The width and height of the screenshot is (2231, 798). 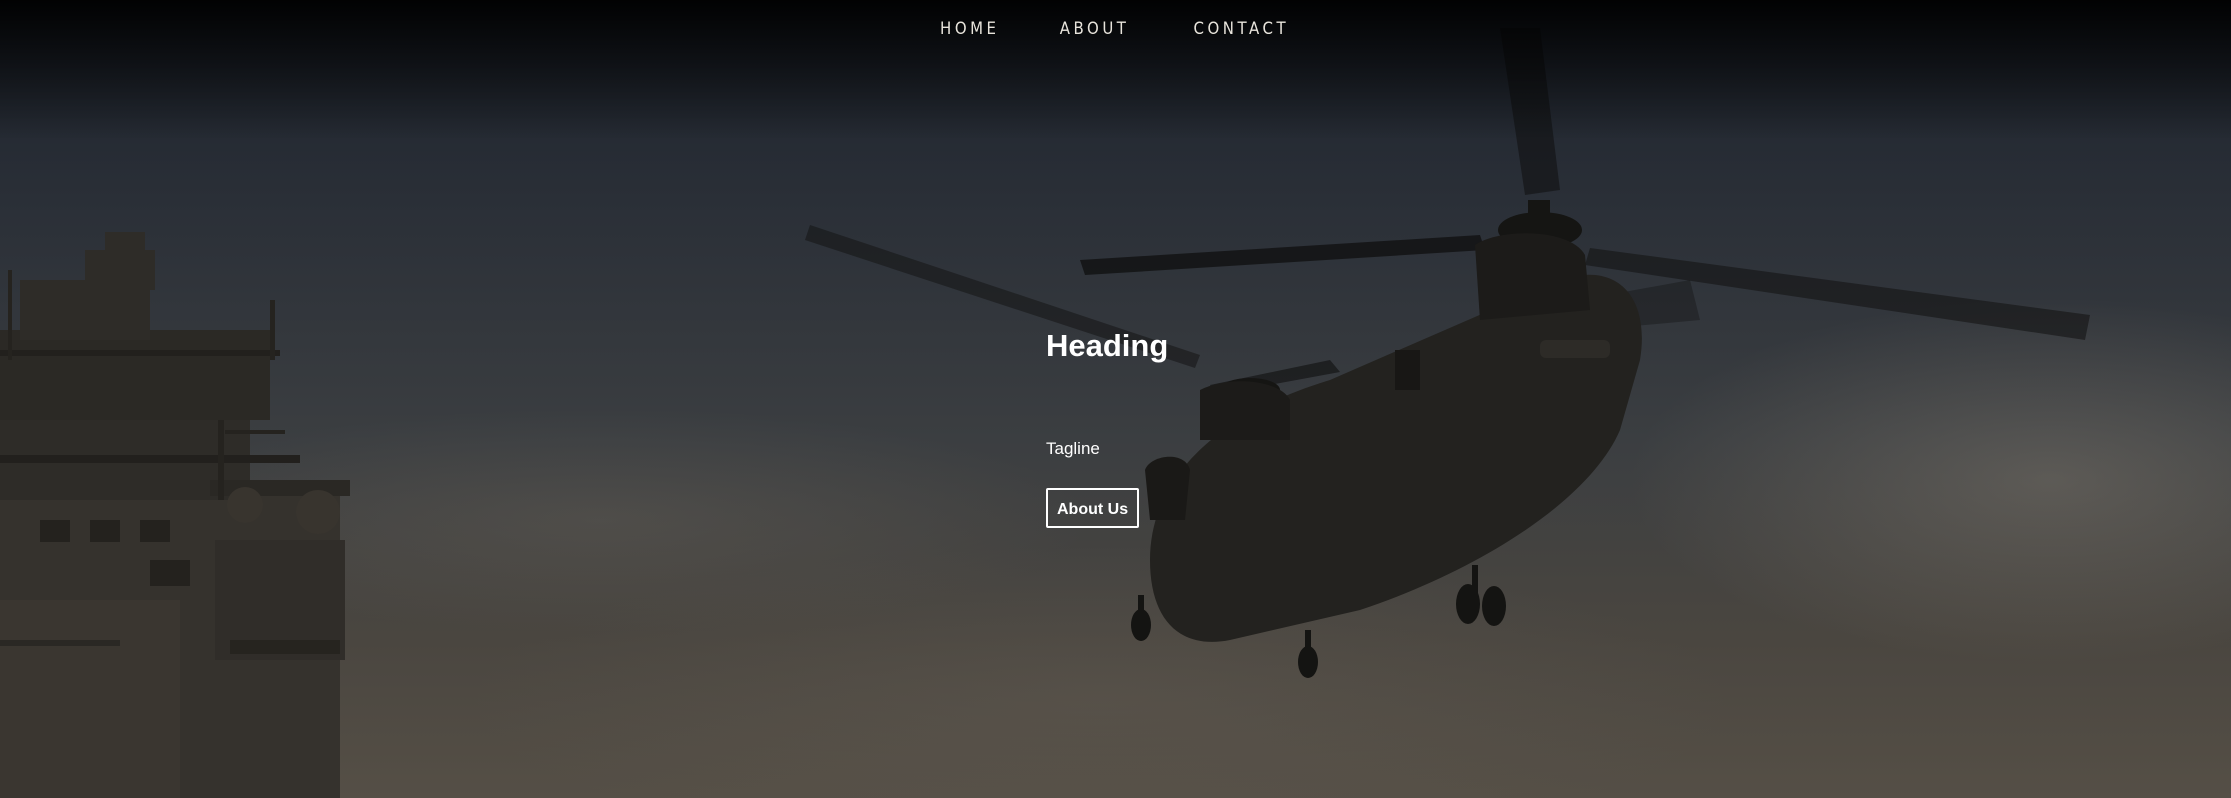 I want to click on main-navigation: HOME ABOUT CONTACT, so click(x=1115, y=29).